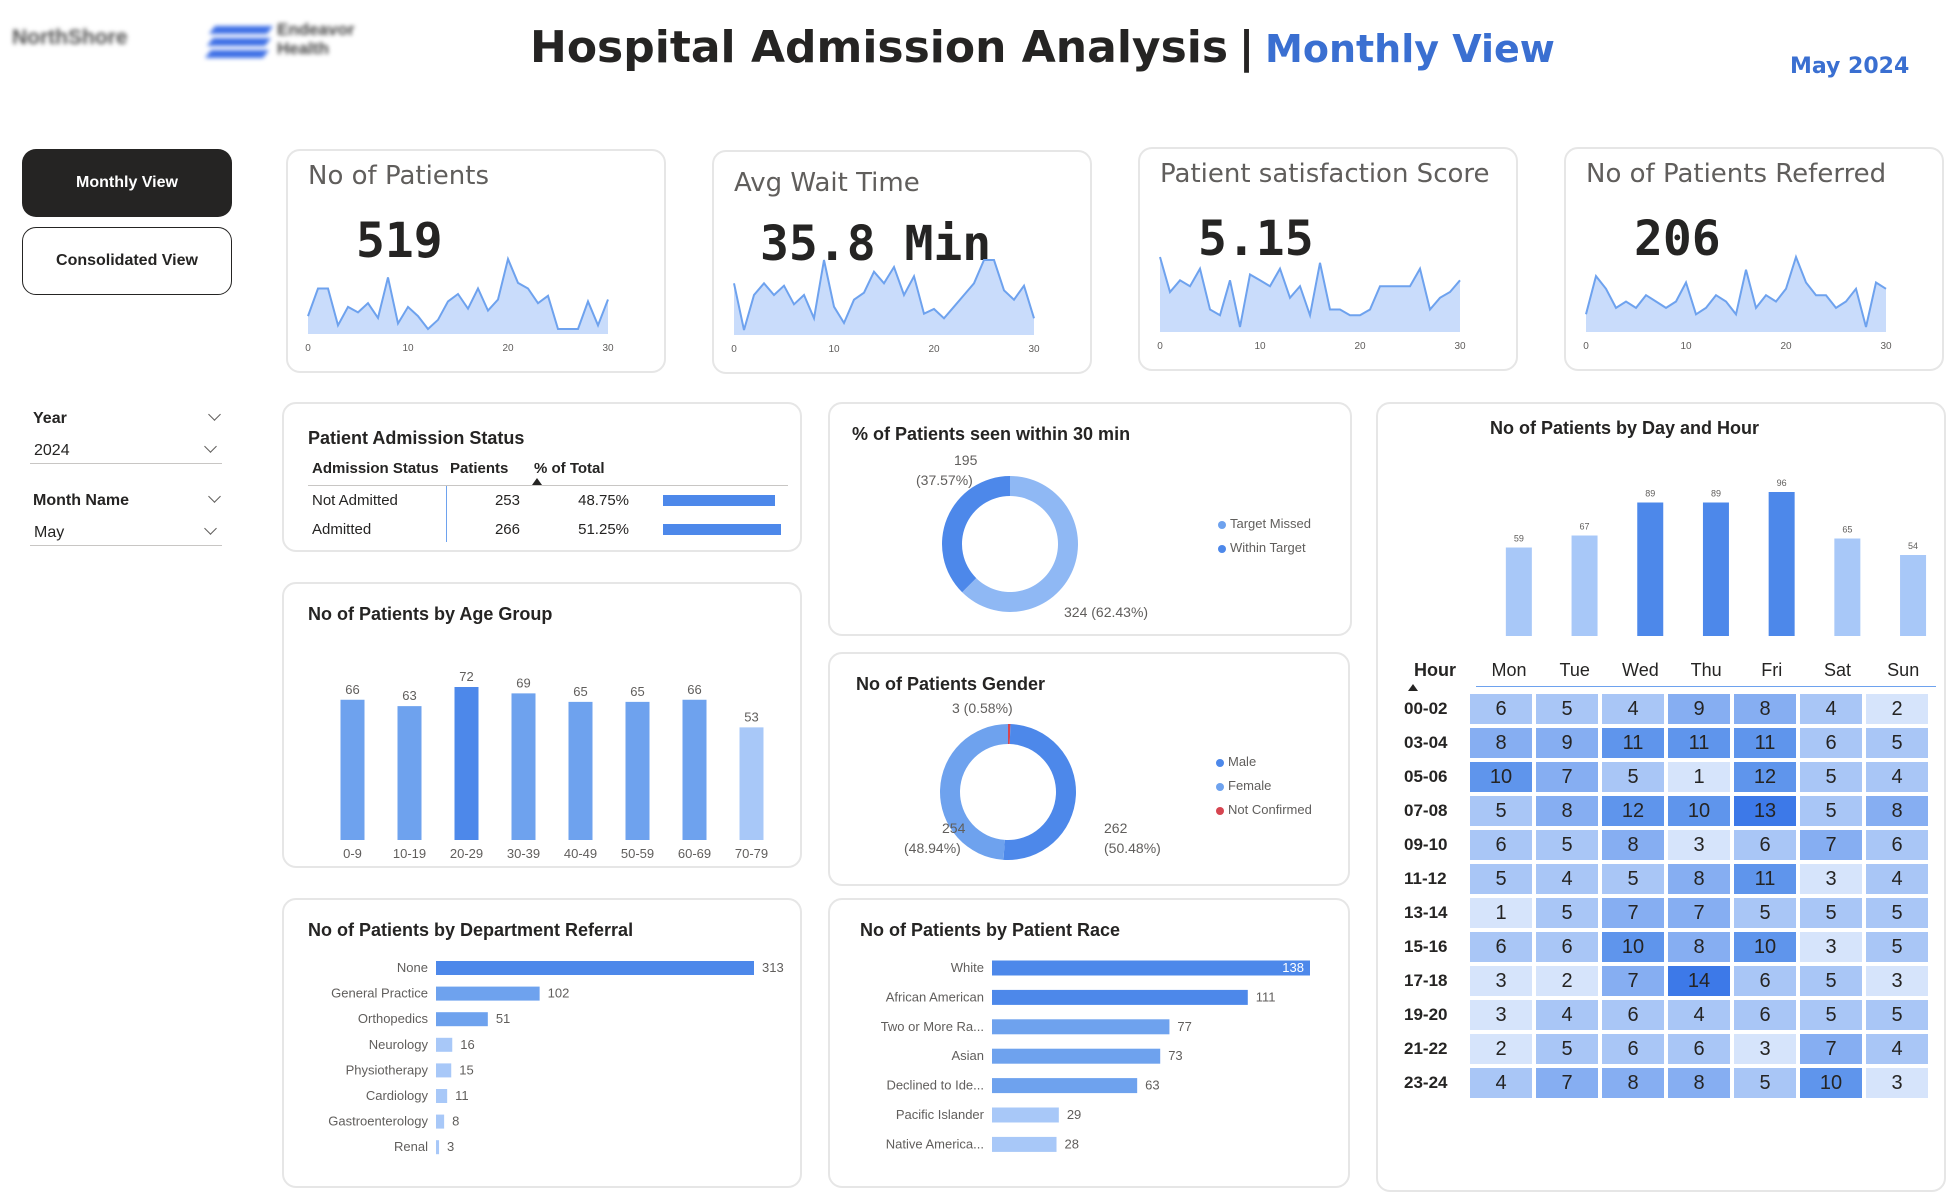  Describe the element at coordinates (126, 450) in the screenshot. I see `year-dropdown: 2024` at that location.